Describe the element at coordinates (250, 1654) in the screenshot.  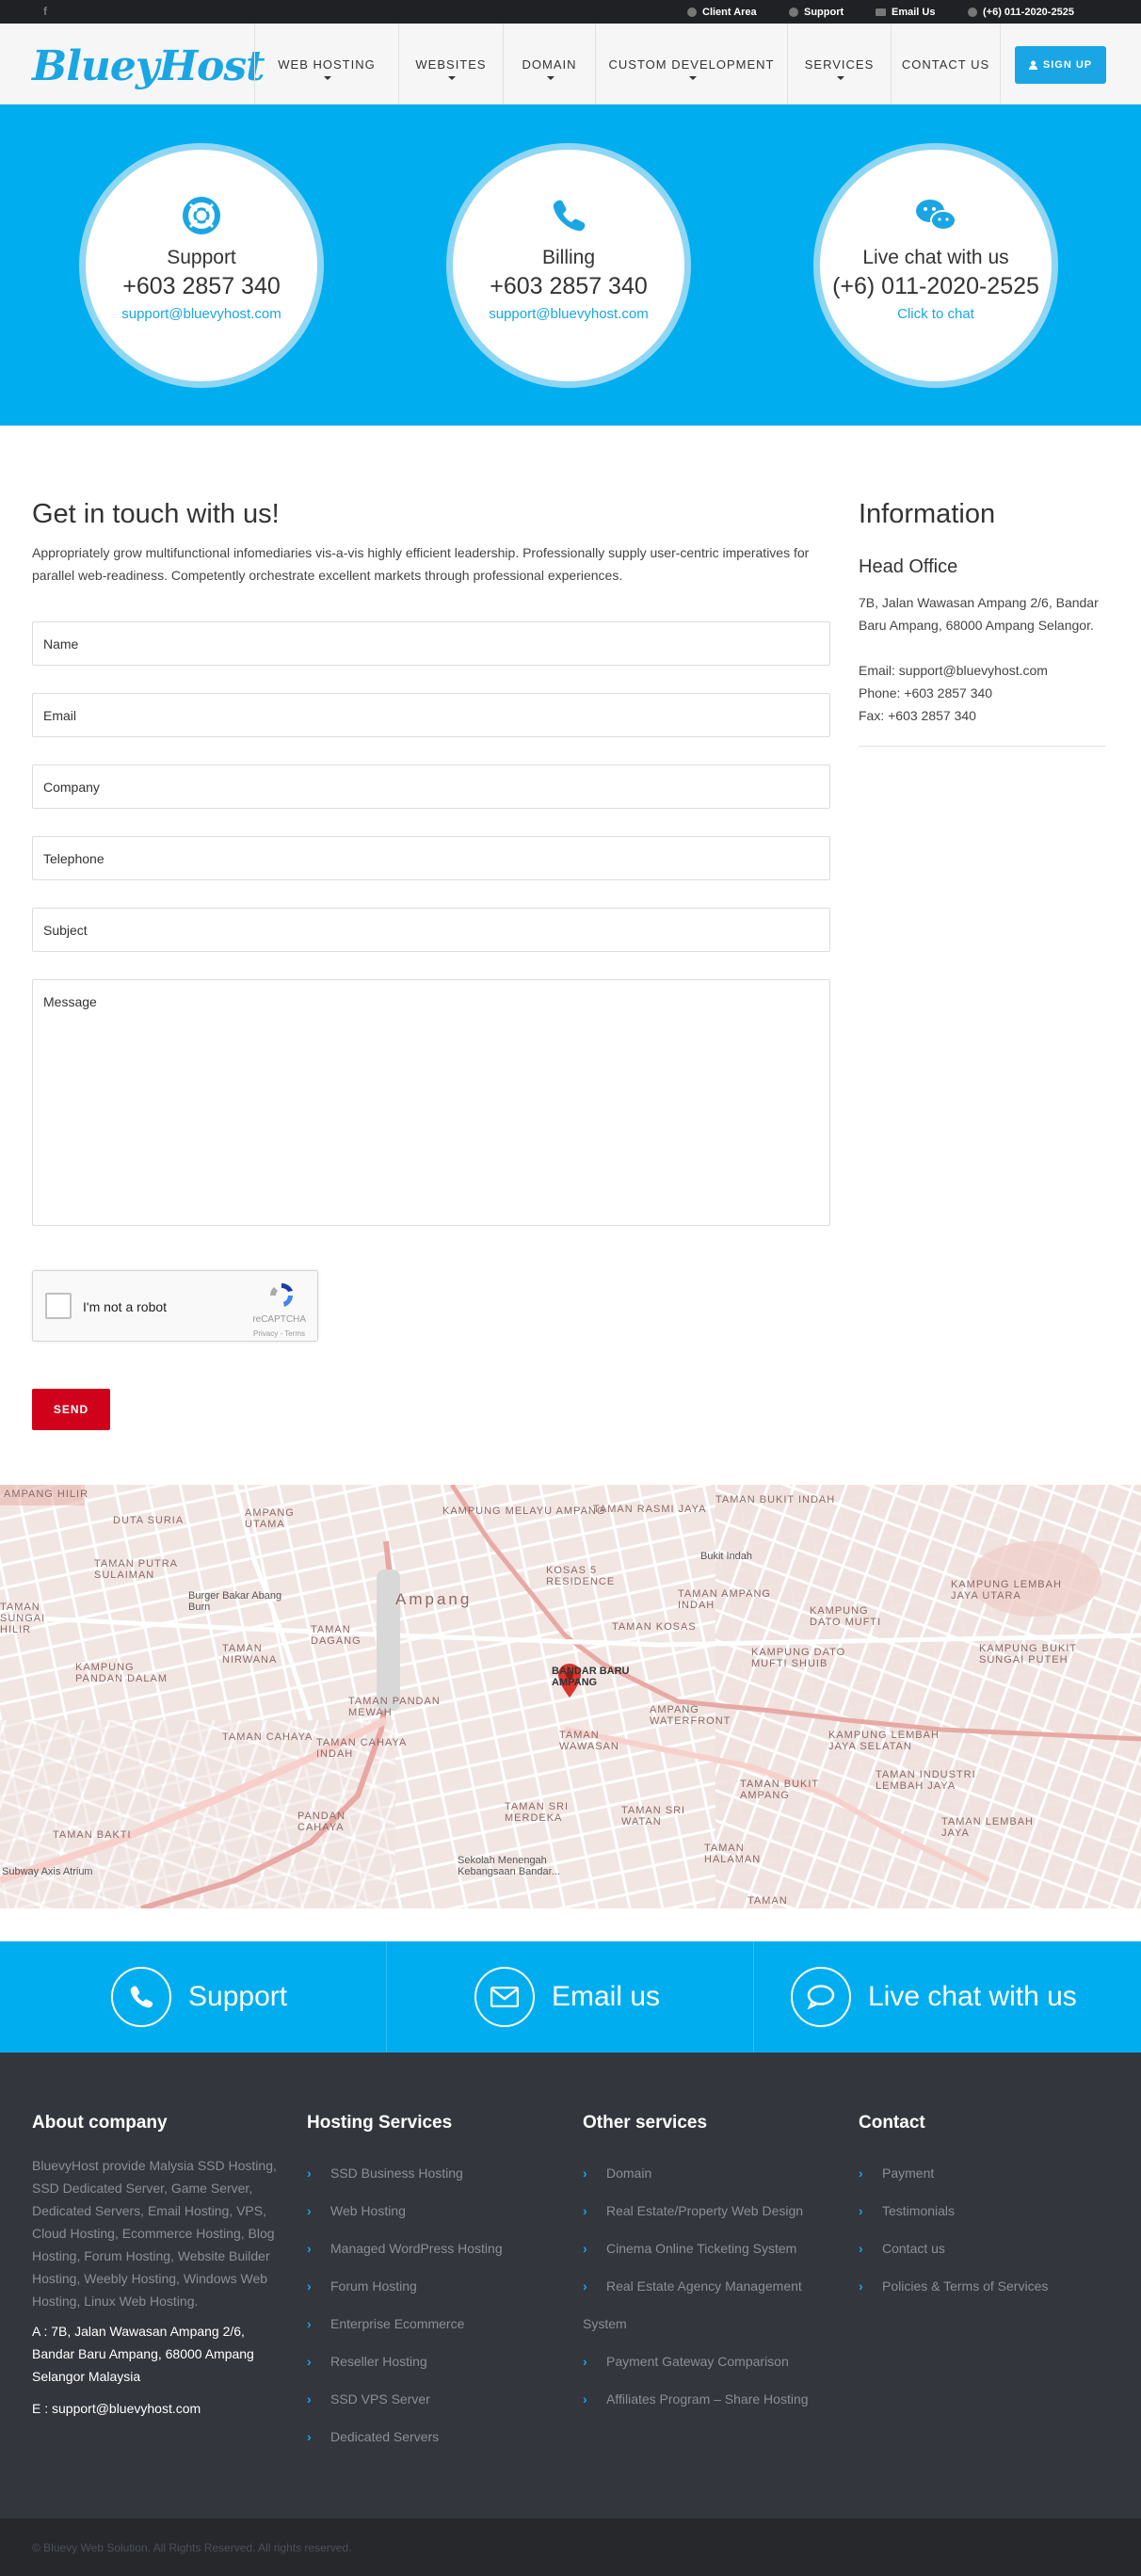
I see `map-label: TAMAN NIRWANA` at that location.